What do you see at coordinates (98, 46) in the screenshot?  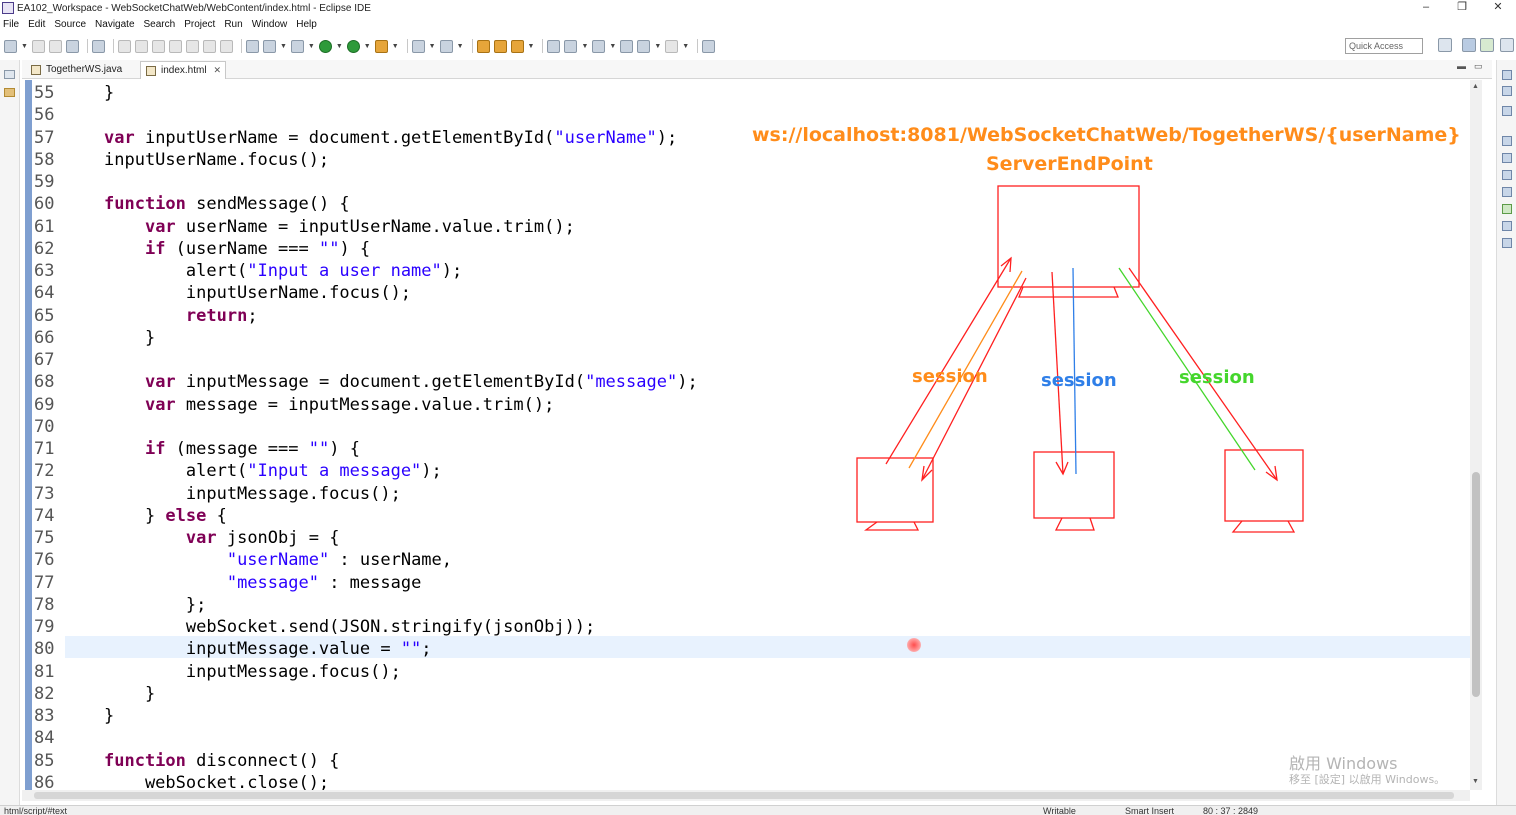 I see `skip-breakpoints-icon` at bounding box center [98, 46].